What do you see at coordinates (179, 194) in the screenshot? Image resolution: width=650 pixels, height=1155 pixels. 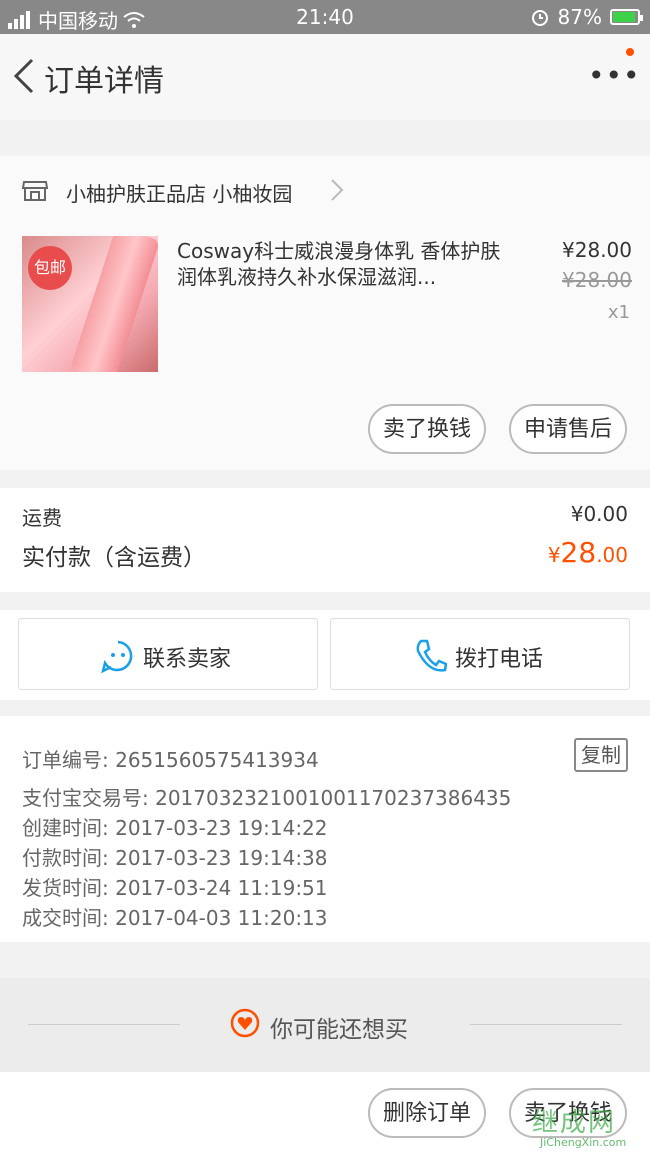 I see `shop-name: 小柚护肤正品店 小柚妆园` at bounding box center [179, 194].